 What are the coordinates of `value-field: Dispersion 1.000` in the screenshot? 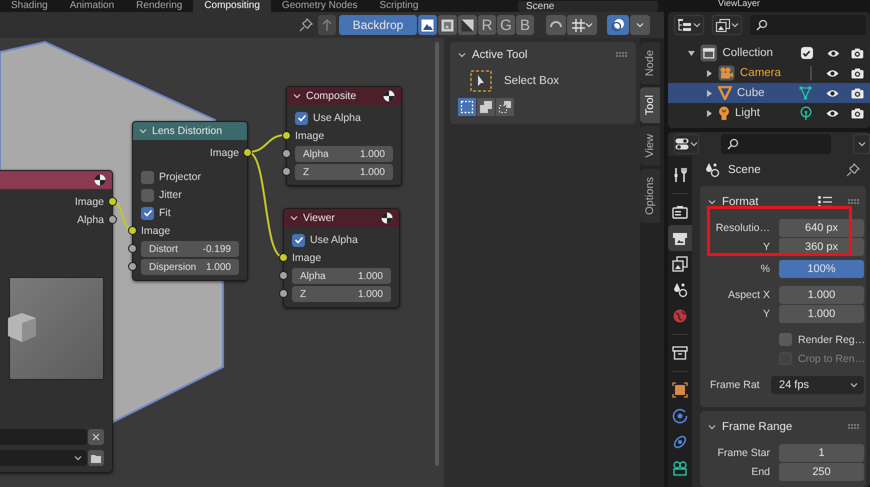 It's located at (190, 267).